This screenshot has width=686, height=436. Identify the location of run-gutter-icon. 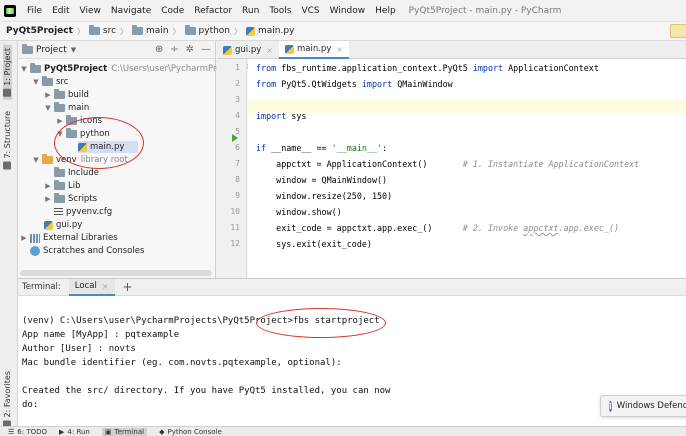
(235, 138).